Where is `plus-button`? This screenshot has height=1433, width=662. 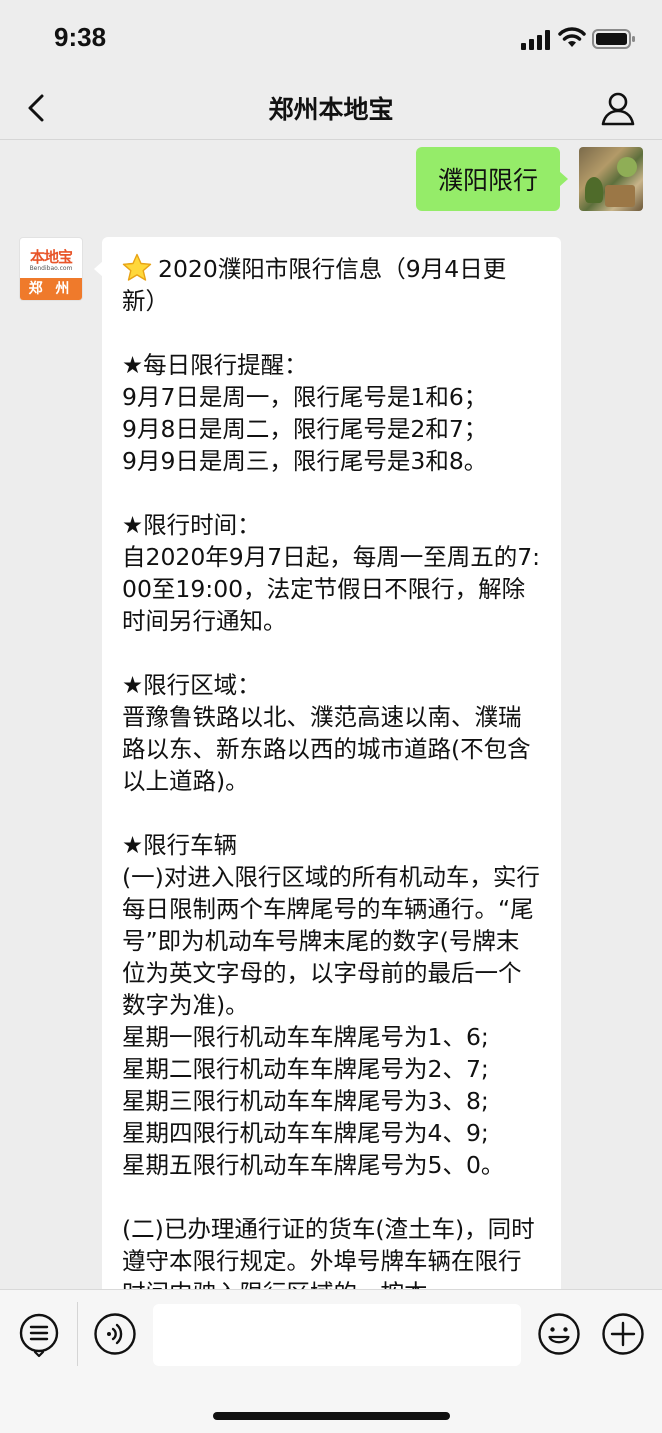 plus-button is located at coordinates (623, 1334).